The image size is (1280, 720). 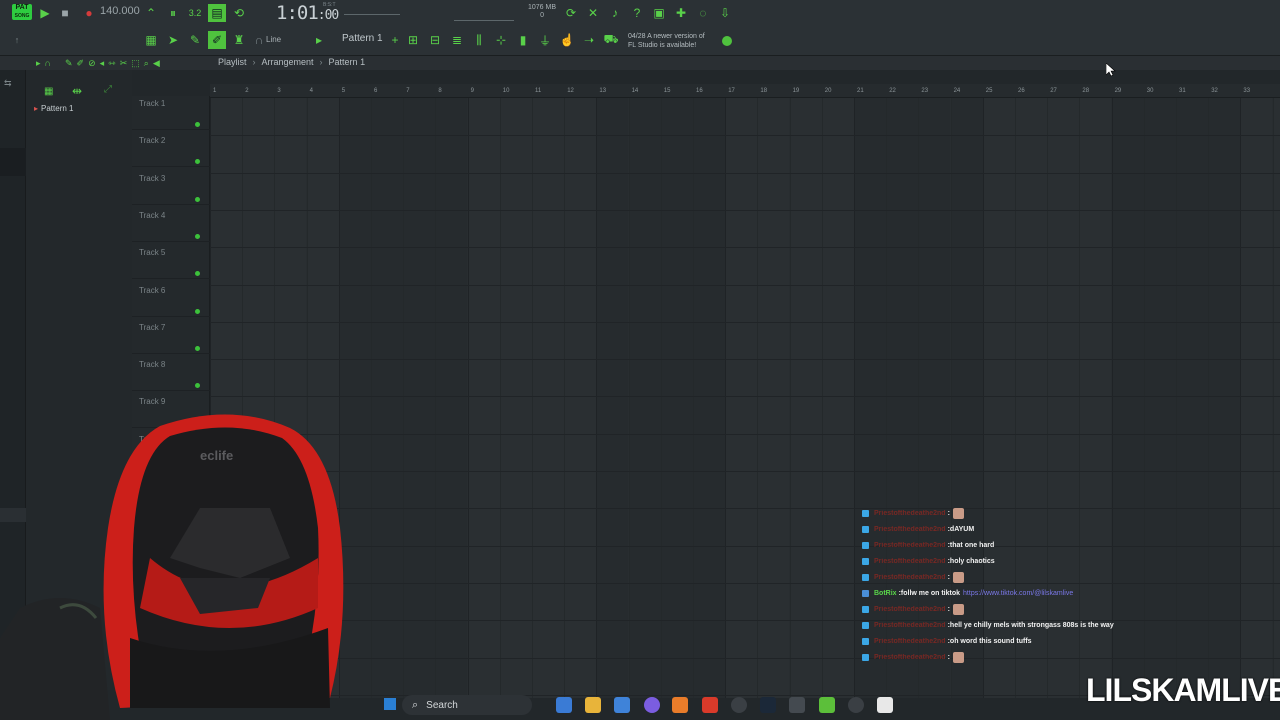 What do you see at coordinates (102, 63) in the screenshot?
I see `mute-tool-icon: ◂` at bounding box center [102, 63].